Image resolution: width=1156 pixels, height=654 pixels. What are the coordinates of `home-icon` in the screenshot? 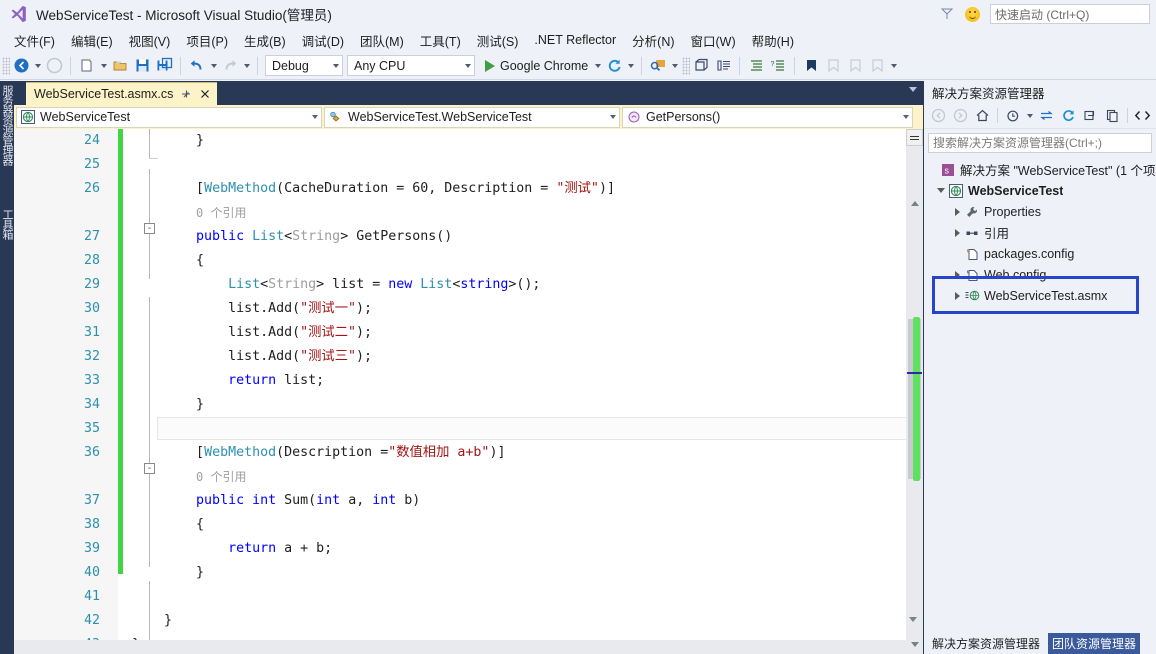 It's located at (982, 115).